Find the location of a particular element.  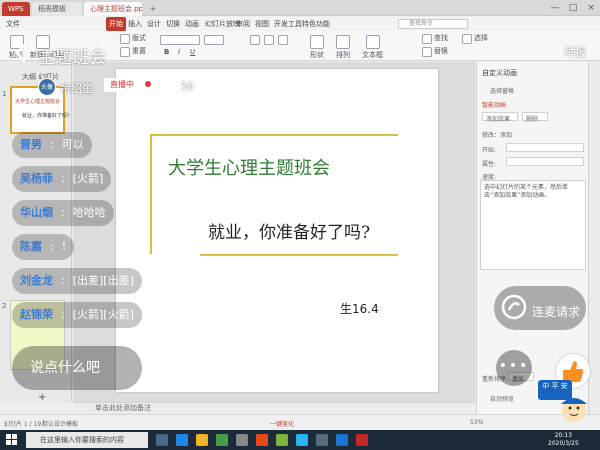

bold-icon: B is located at coordinates (166, 52).